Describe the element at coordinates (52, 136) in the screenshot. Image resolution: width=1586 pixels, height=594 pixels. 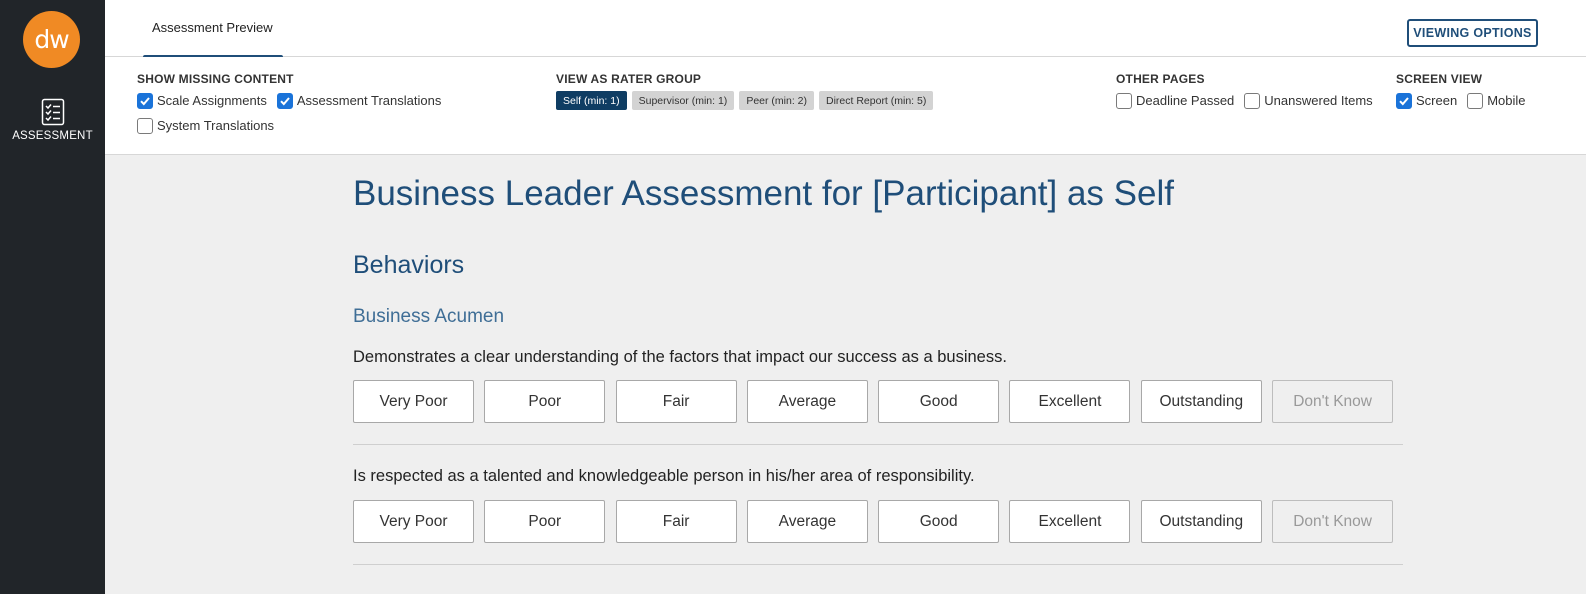
I see `sidebar-item-label: ASSESSMENT` at that location.